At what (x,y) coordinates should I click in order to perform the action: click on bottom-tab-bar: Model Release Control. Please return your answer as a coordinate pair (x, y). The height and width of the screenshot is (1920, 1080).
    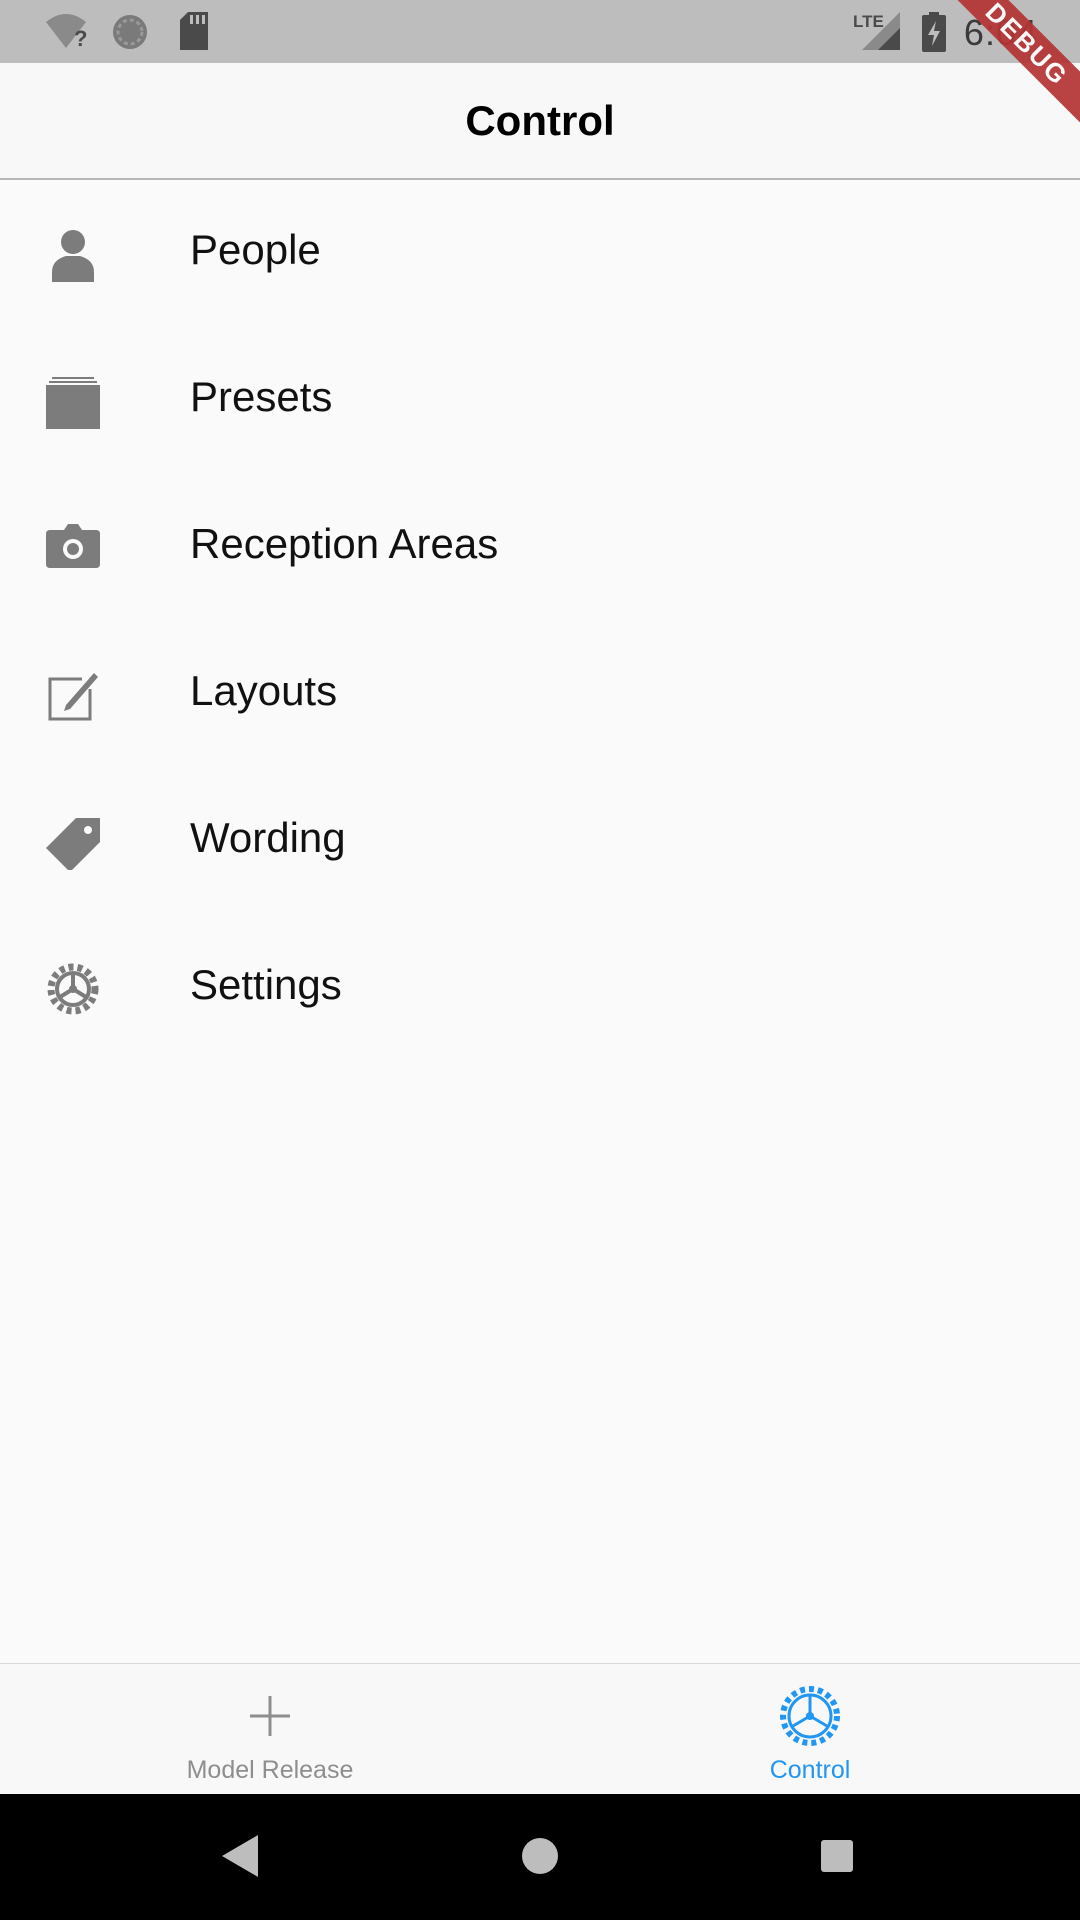
    Looking at the image, I should click on (540, 1729).